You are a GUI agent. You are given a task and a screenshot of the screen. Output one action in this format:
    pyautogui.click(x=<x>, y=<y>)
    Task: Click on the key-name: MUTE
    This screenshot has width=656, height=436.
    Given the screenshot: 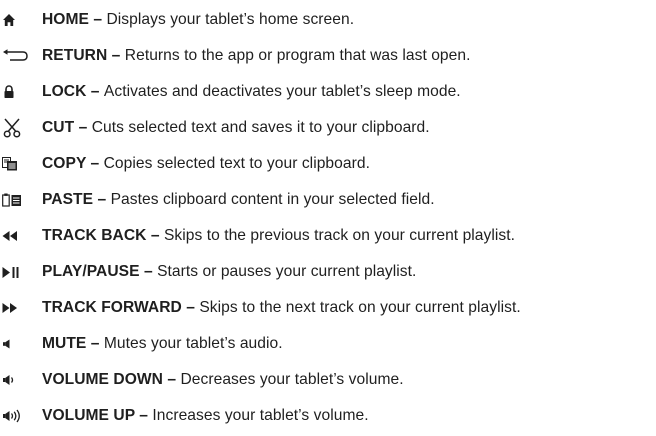 What is the action you would take?
    pyautogui.click(x=64, y=343)
    